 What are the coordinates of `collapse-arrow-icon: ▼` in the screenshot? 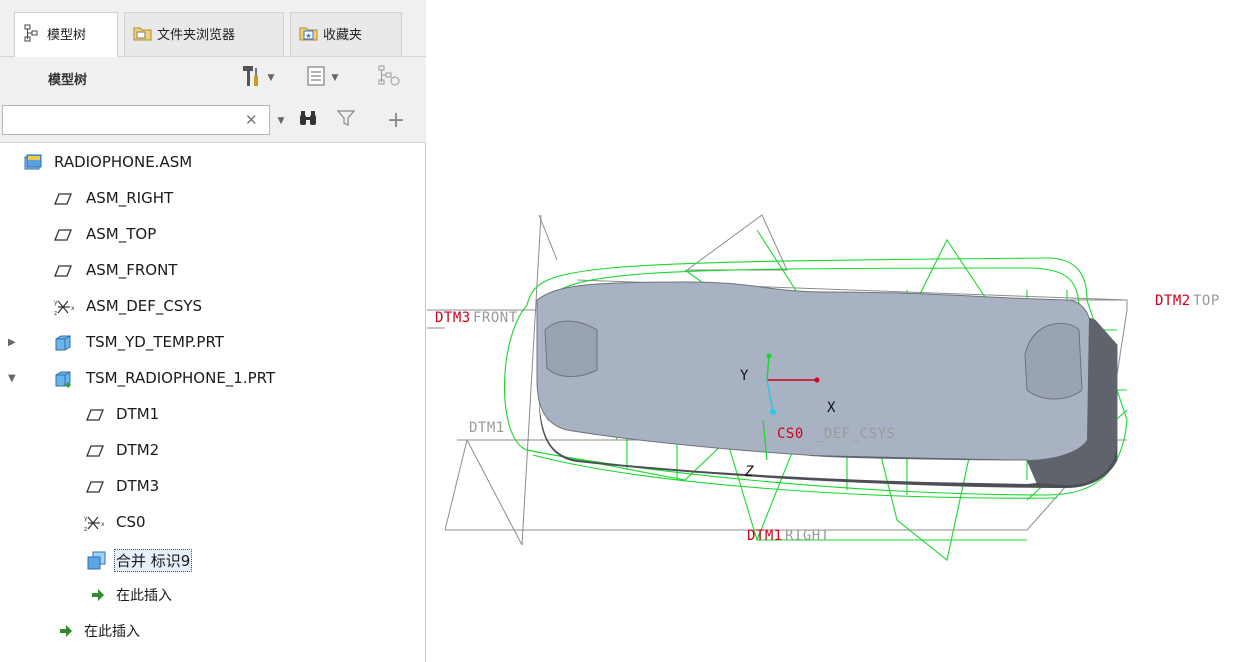 It's located at (12, 378).